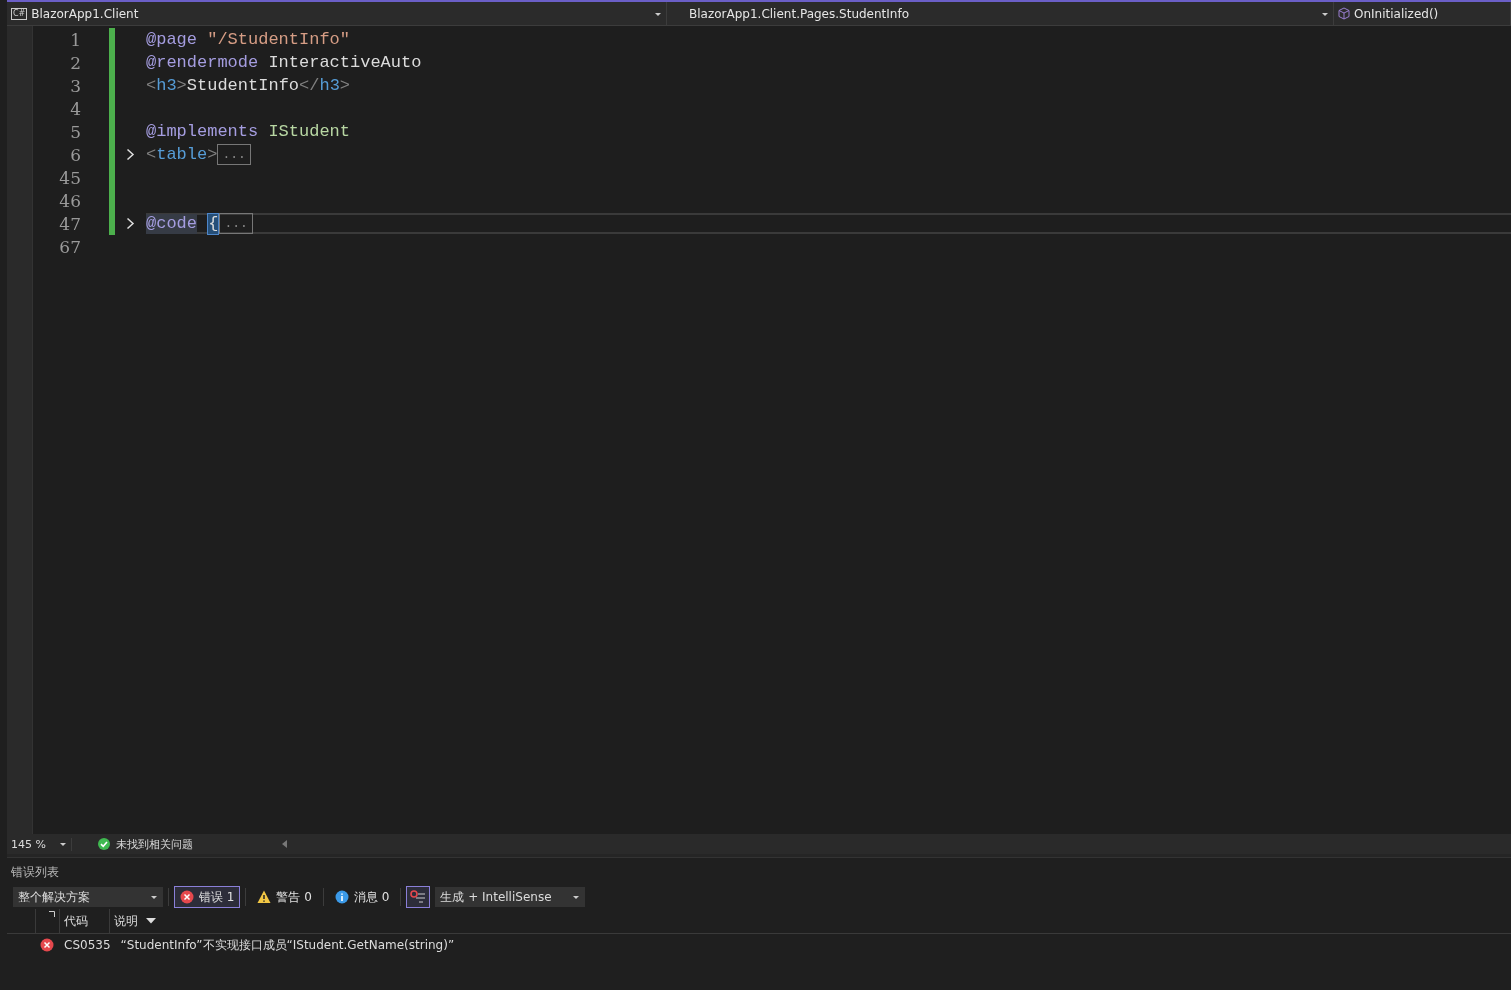  What do you see at coordinates (345, 62) in the screenshot?
I see `code-text: InteractiveAuto` at bounding box center [345, 62].